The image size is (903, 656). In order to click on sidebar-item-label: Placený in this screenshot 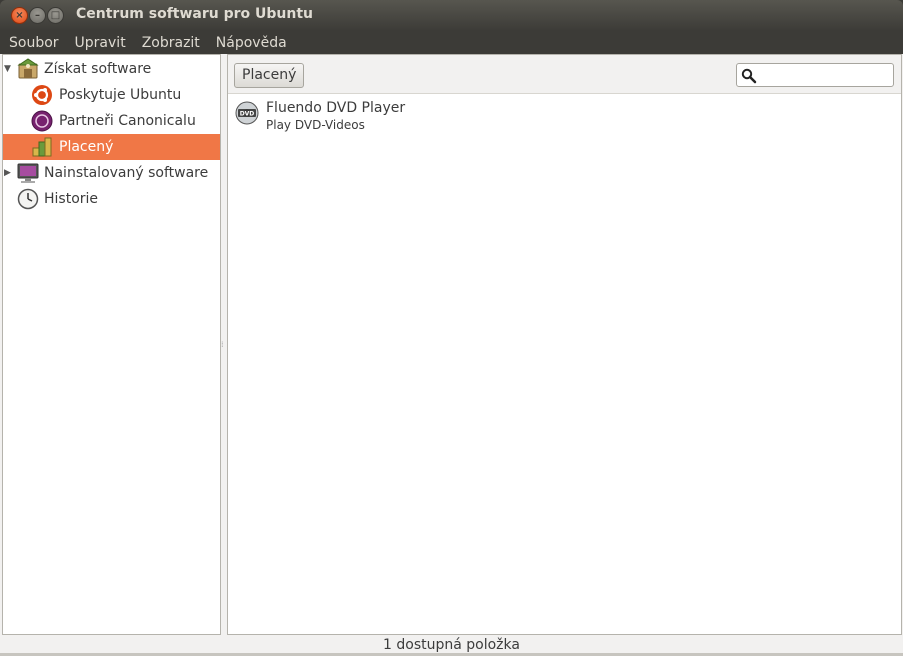, I will do `click(86, 147)`.